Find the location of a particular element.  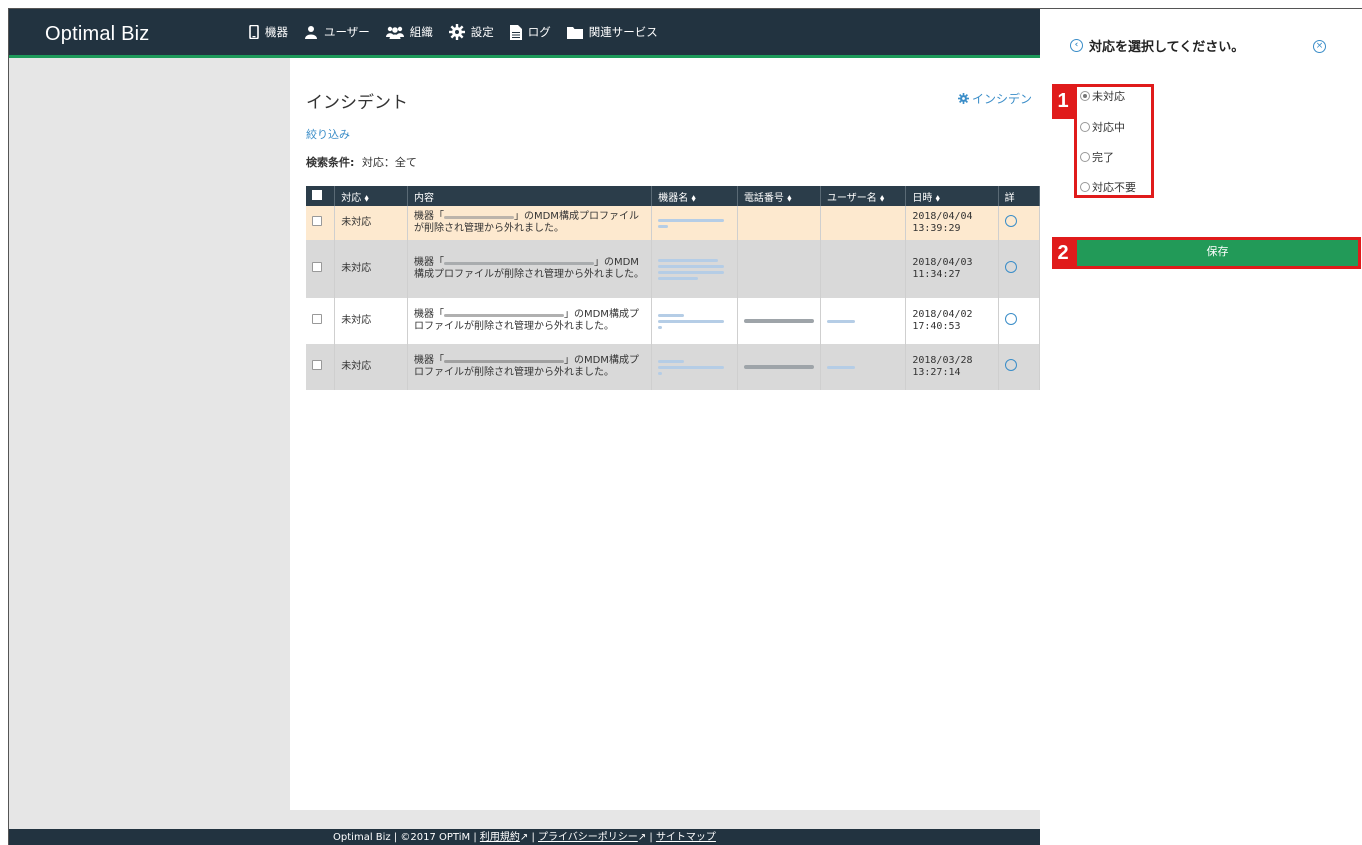

sitemap-link: サイトマップ is located at coordinates (686, 837).